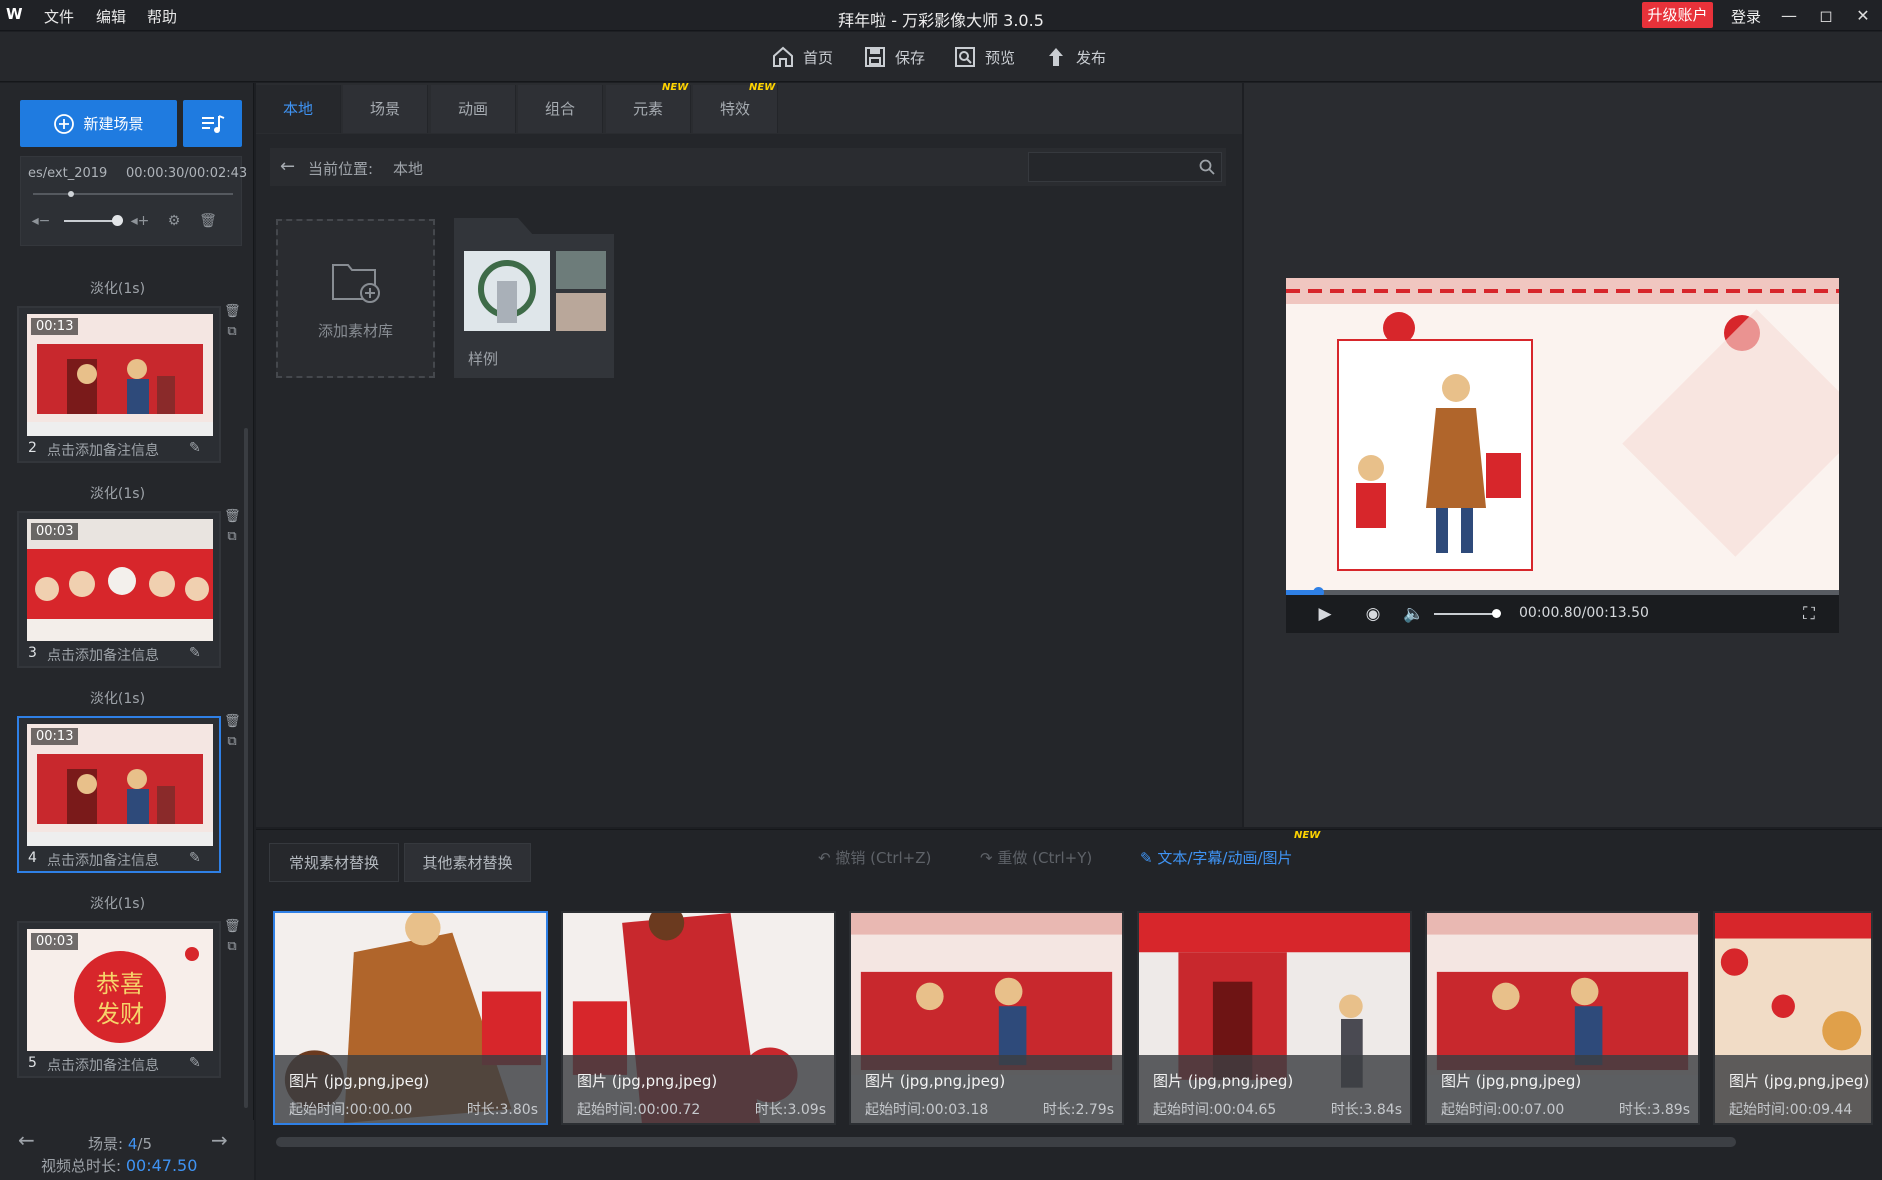 The image size is (1882, 1180). I want to click on scene-thumbnail: 00:03, so click(120, 580).